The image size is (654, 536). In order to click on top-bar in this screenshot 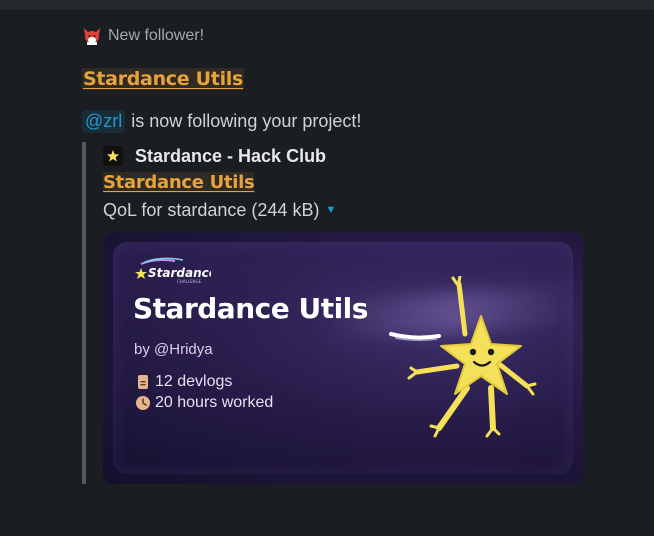, I will do `click(327, 5)`.